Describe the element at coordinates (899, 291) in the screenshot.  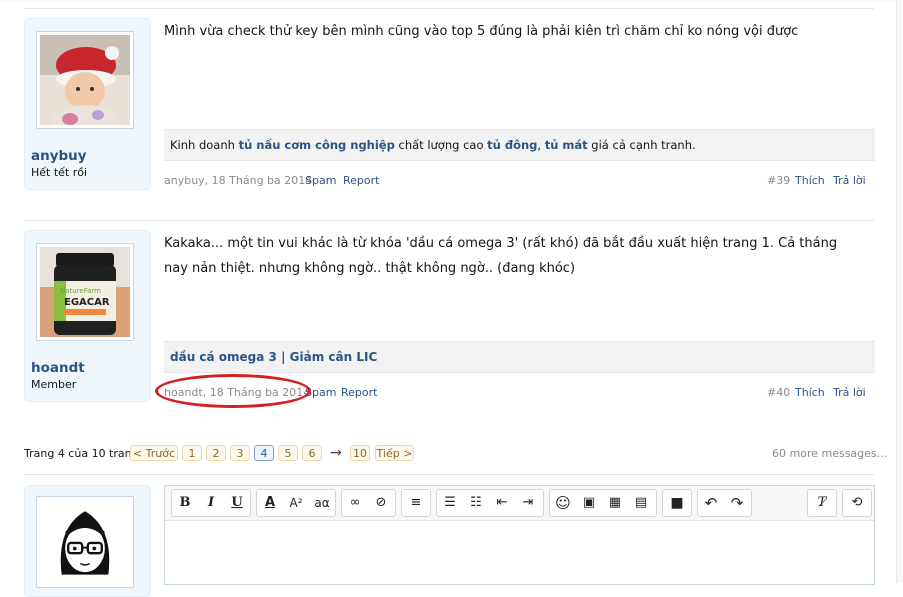
I see `scrollbar-track` at that location.